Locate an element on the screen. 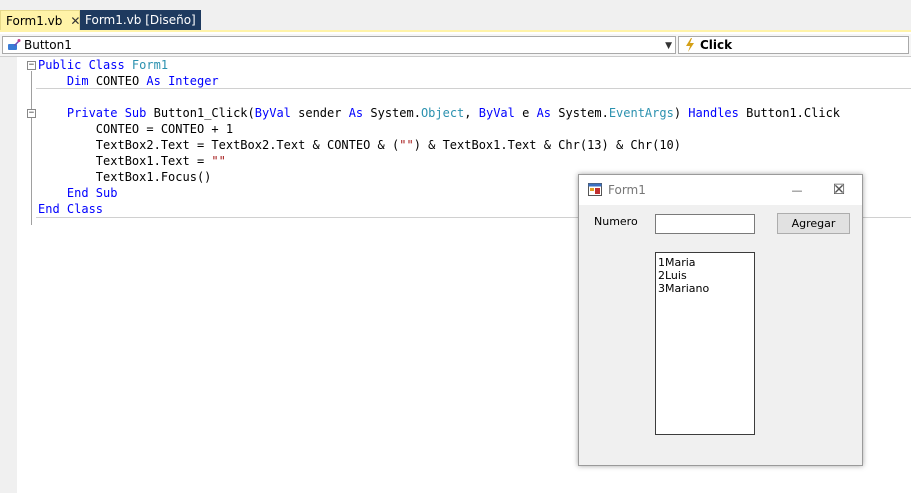 The height and width of the screenshot is (493, 911). document-tab-strip: Form1.vb ✕ Form1.vb [Diseño] is located at coordinates (455, 16).